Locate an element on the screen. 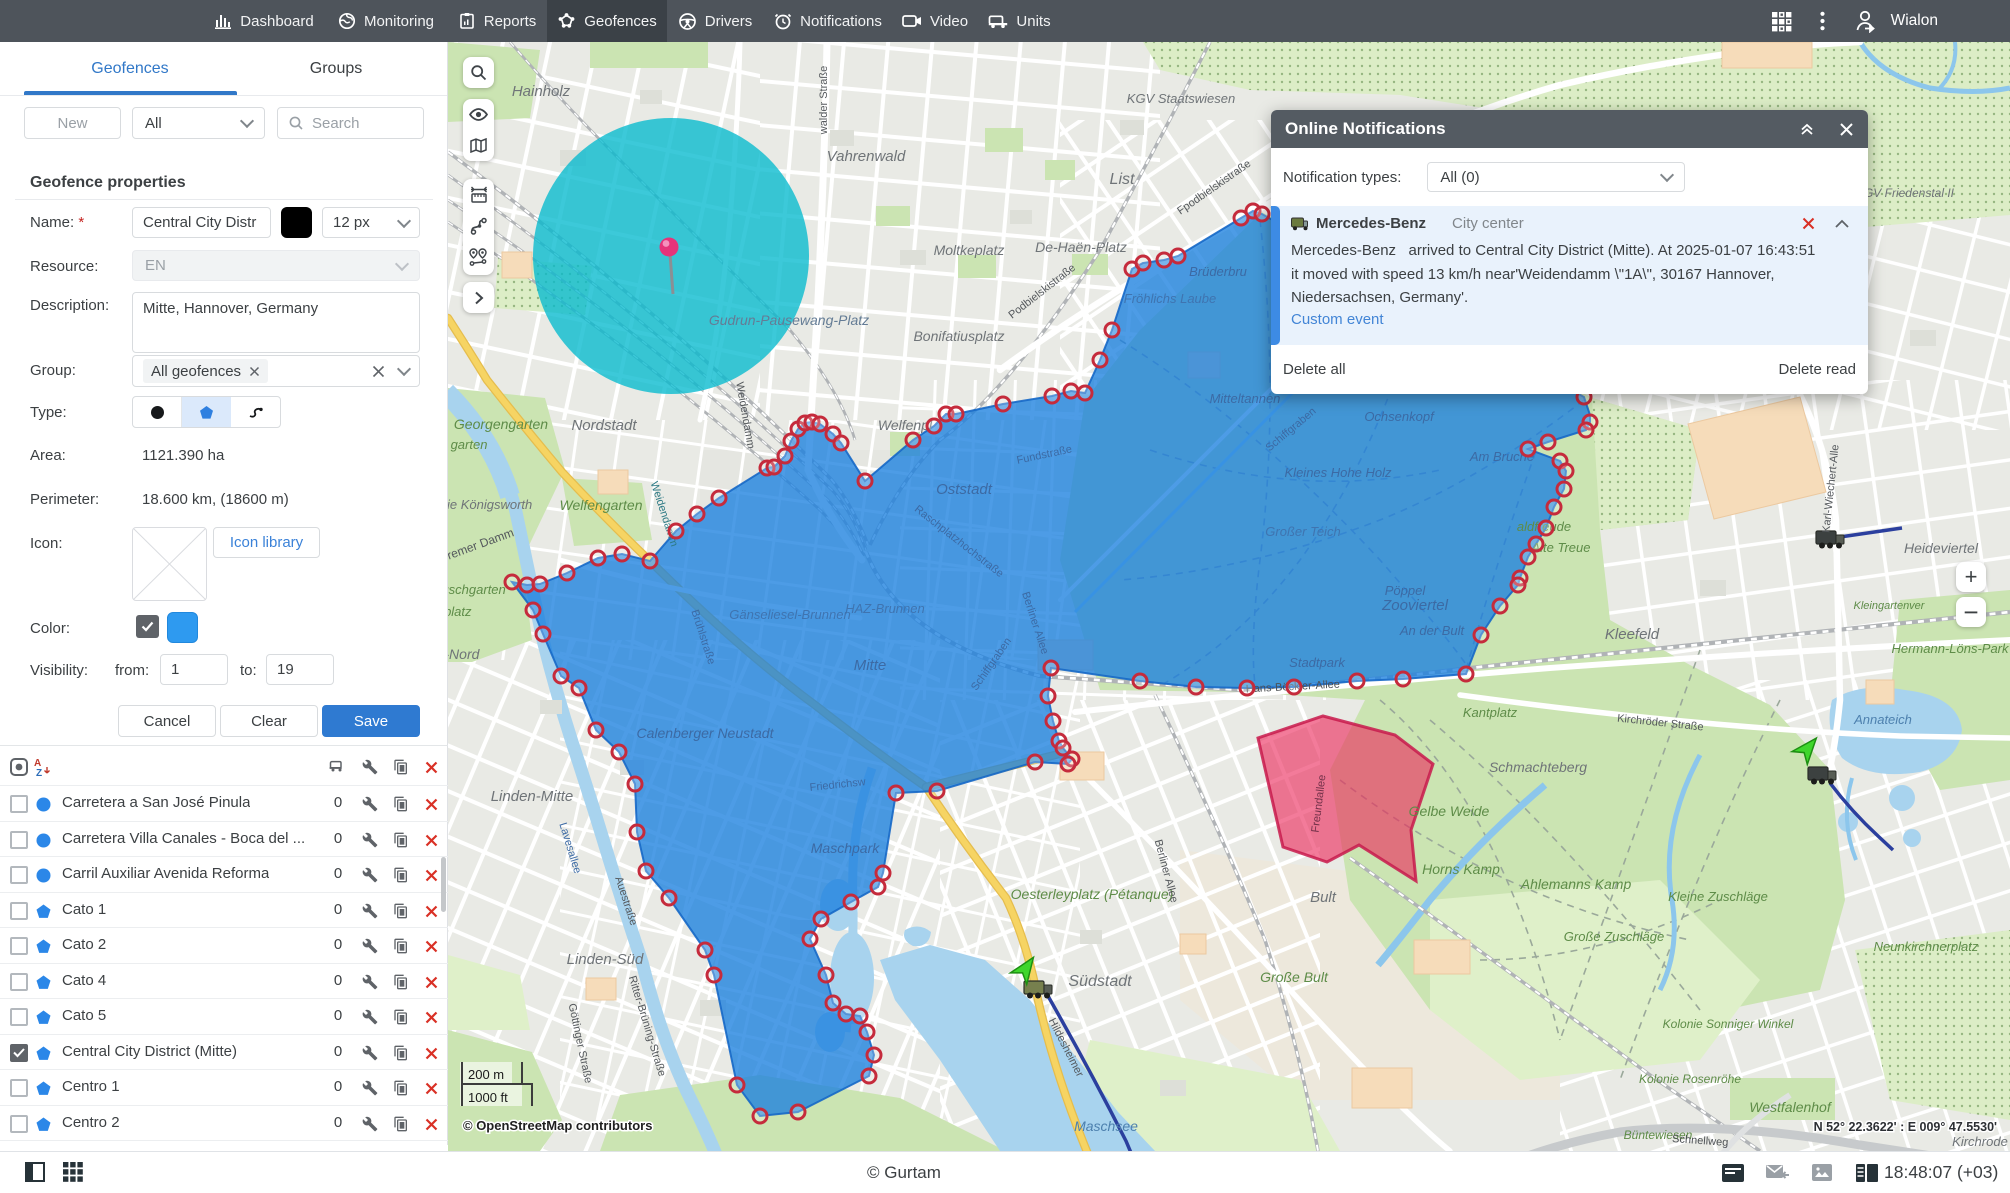  svg-text: Gelbe Weide is located at coordinates (1449, 811).